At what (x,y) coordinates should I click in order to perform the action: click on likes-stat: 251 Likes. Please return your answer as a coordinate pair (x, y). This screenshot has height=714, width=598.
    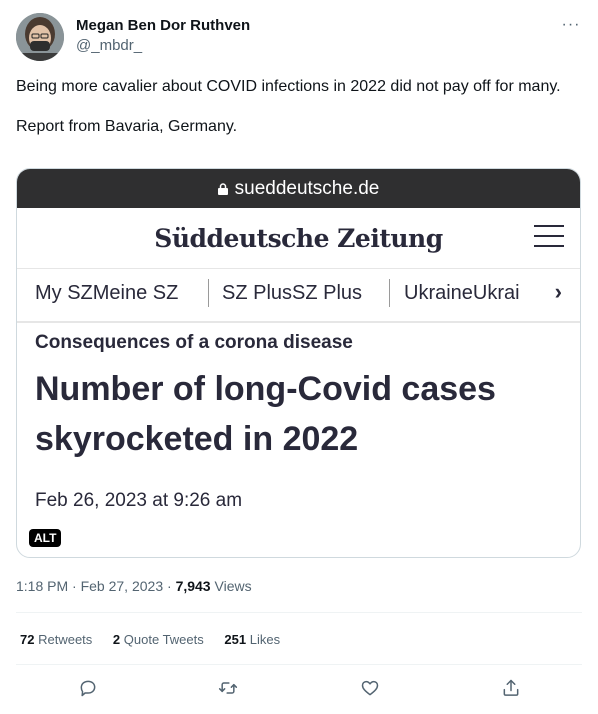
    Looking at the image, I should click on (252, 639).